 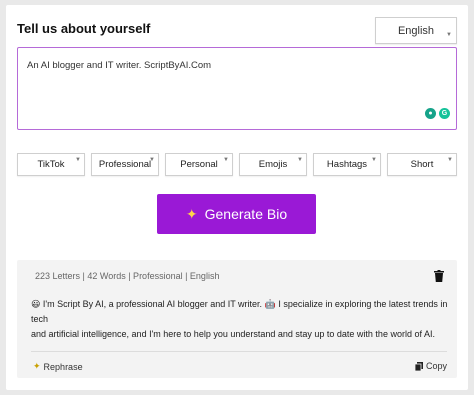 I want to click on language-select-value: English, so click(x=416, y=30).